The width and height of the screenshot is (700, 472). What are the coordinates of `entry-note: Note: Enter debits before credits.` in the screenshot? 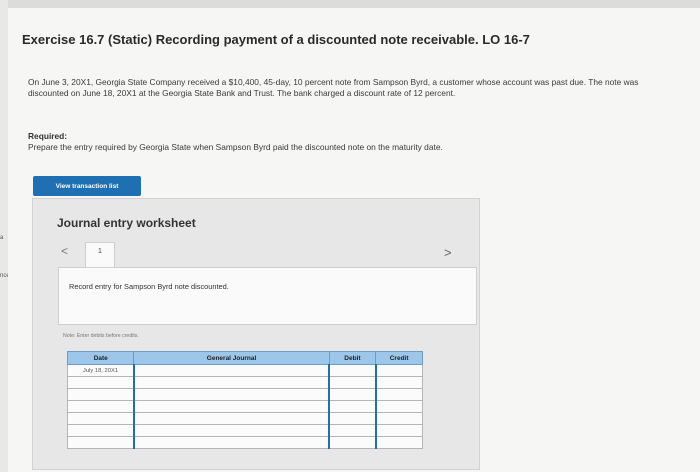 It's located at (101, 336).